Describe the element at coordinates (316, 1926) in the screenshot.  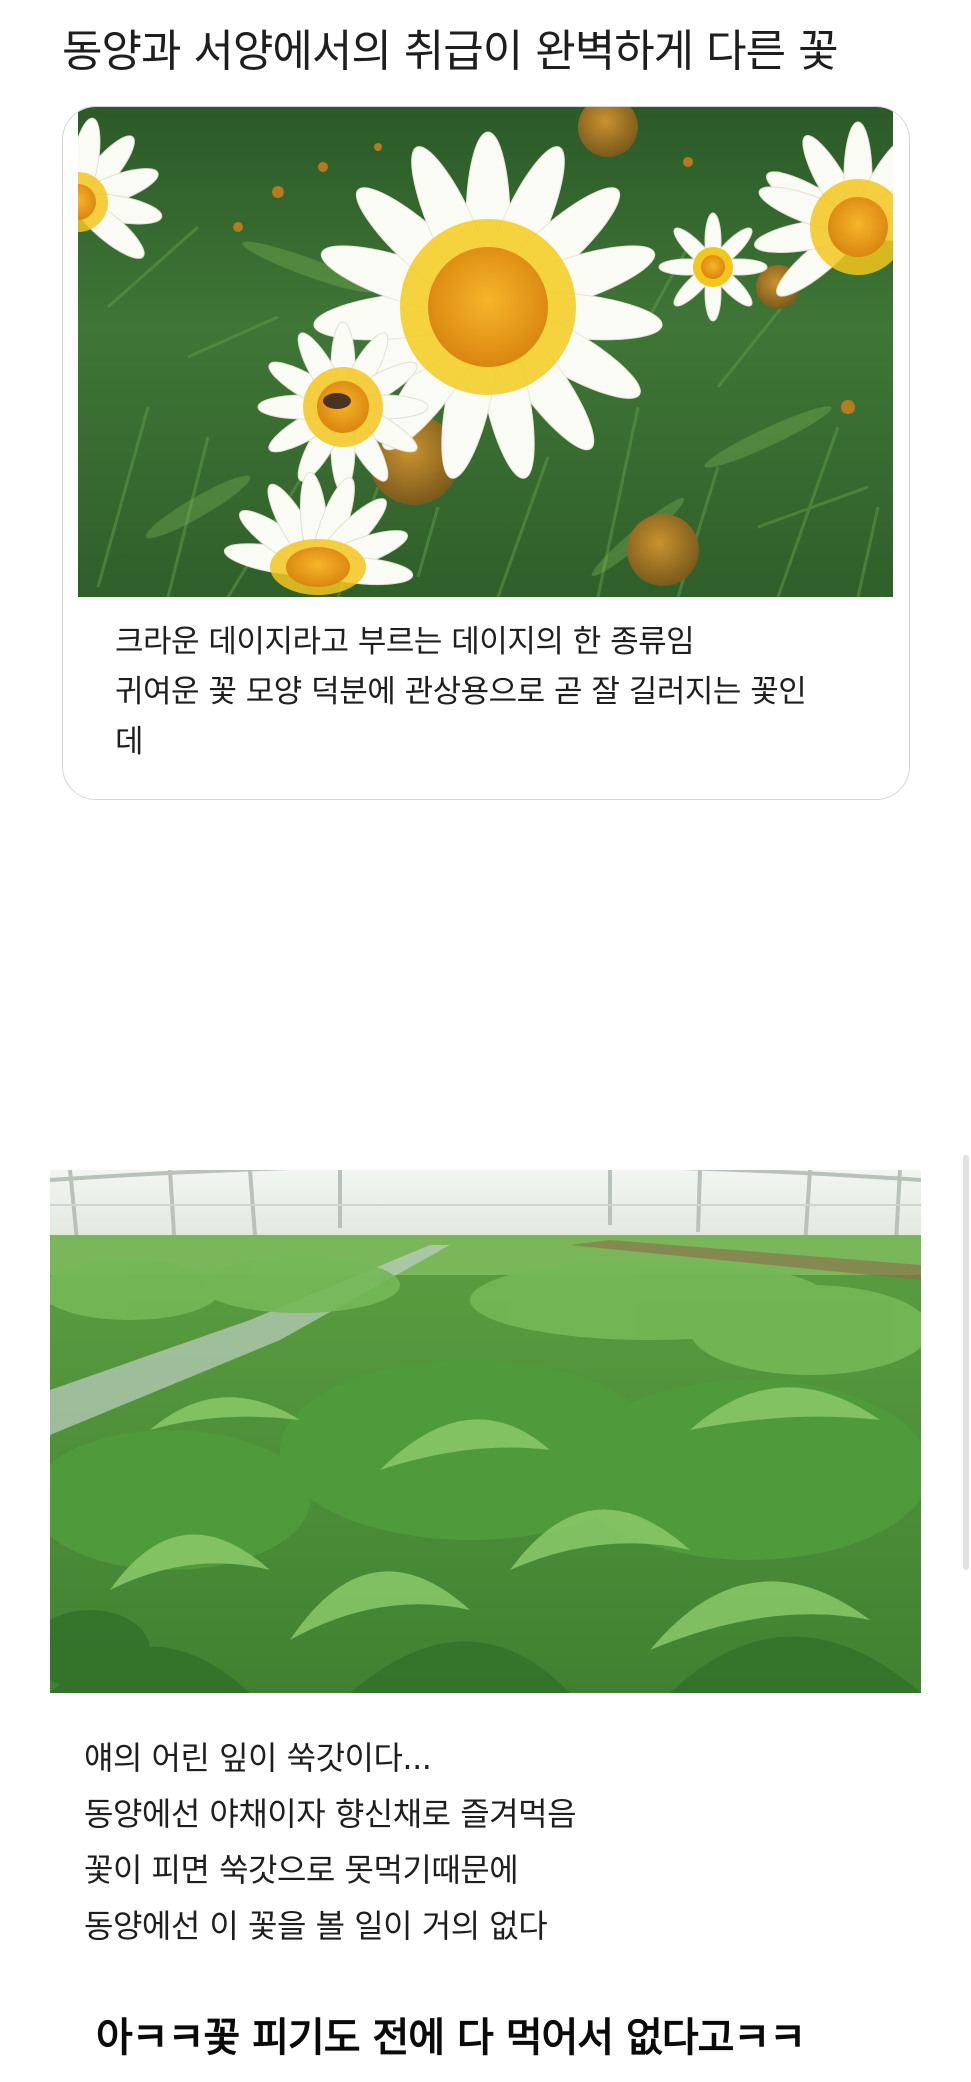
I see `body-line: 동양에선 이 꽃을 볼 일이 거의 없다` at that location.